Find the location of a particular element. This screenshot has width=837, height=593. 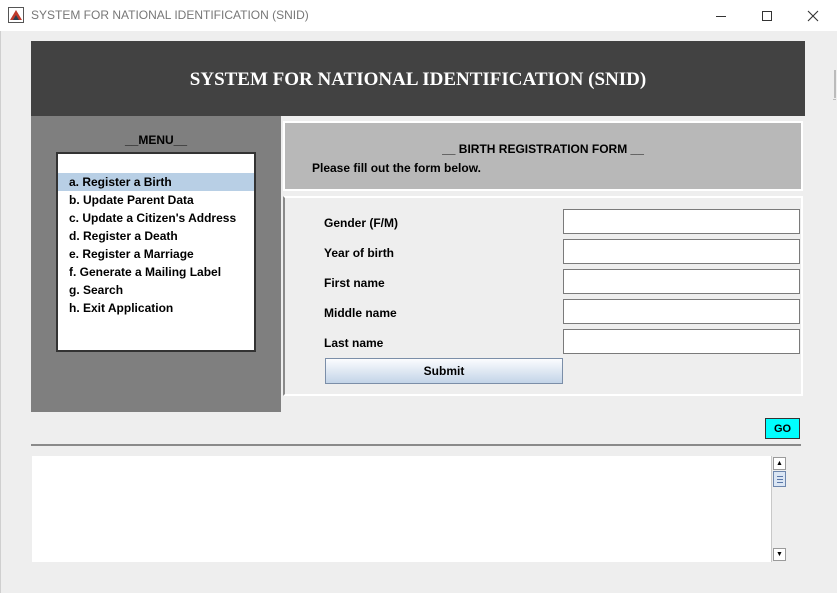

year-of-birth-field is located at coordinates (681, 251).